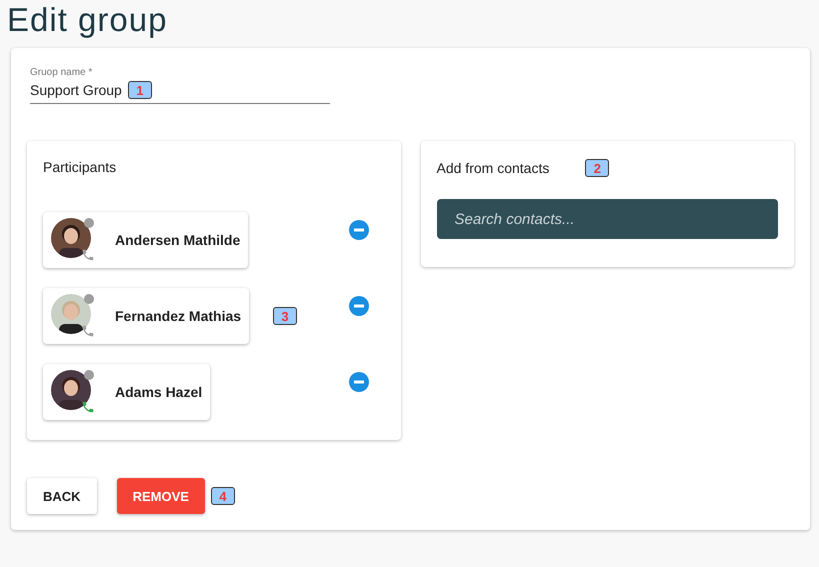 The image size is (819, 567). I want to click on group-name-field: Gruop name * Support Group 1, so click(180, 85).